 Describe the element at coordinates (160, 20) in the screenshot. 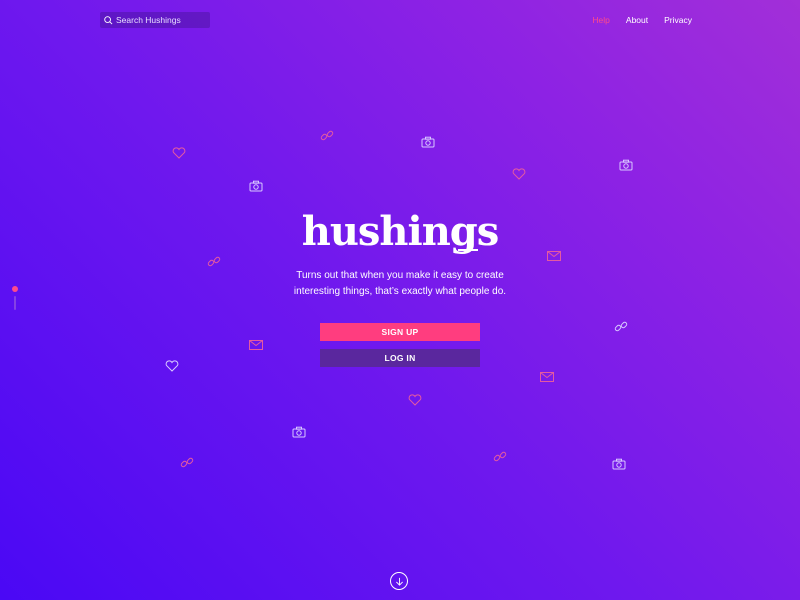

I see `search-input` at that location.